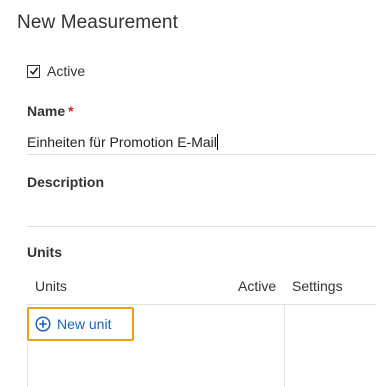 Image resolution: width=376 pixels, height=387 pixels. I want to click on units-section-heading: Units, so click(44, 252).